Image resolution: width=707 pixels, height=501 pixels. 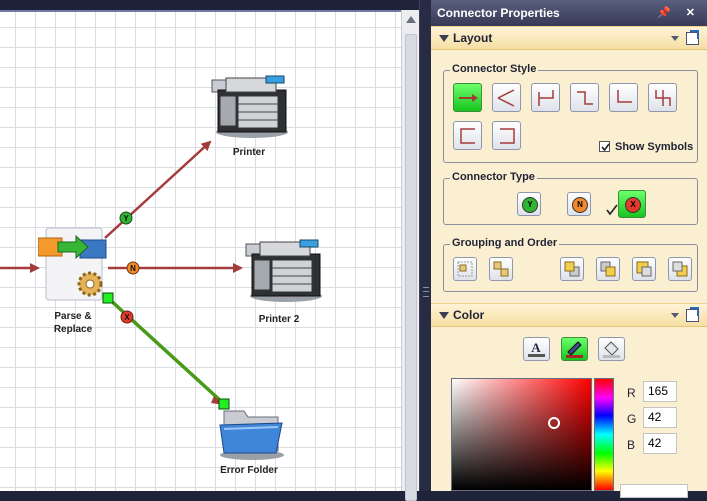 I want to click on svg-text: X, so click(x=127, y=317).